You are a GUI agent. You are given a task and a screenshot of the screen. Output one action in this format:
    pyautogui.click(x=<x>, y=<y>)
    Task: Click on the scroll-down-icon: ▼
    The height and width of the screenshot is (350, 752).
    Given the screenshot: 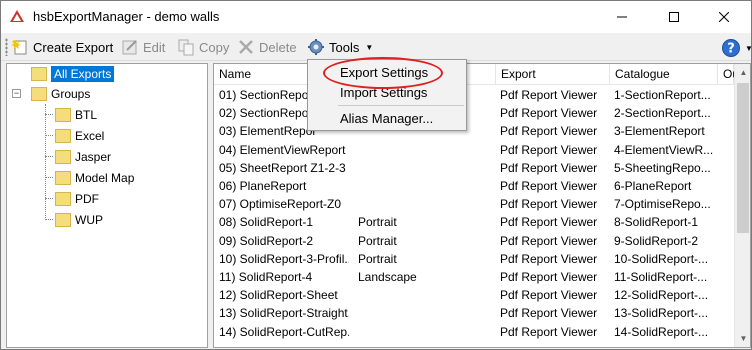 What is the action you would take?
    pyautogui.click(x=742, y=338)
    